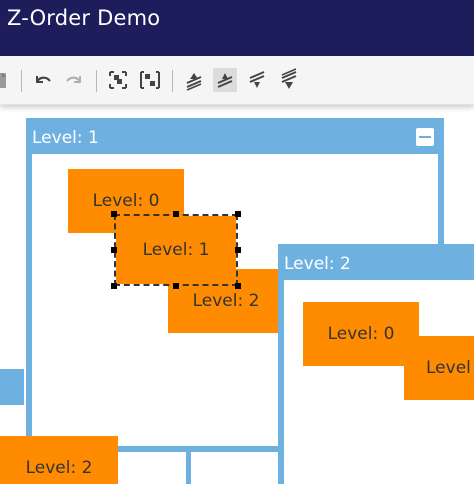  What do you see at coordinates (379, 265) in the screenshot?
I see `container-header: Level: 2` at bounding box center [379, 265].